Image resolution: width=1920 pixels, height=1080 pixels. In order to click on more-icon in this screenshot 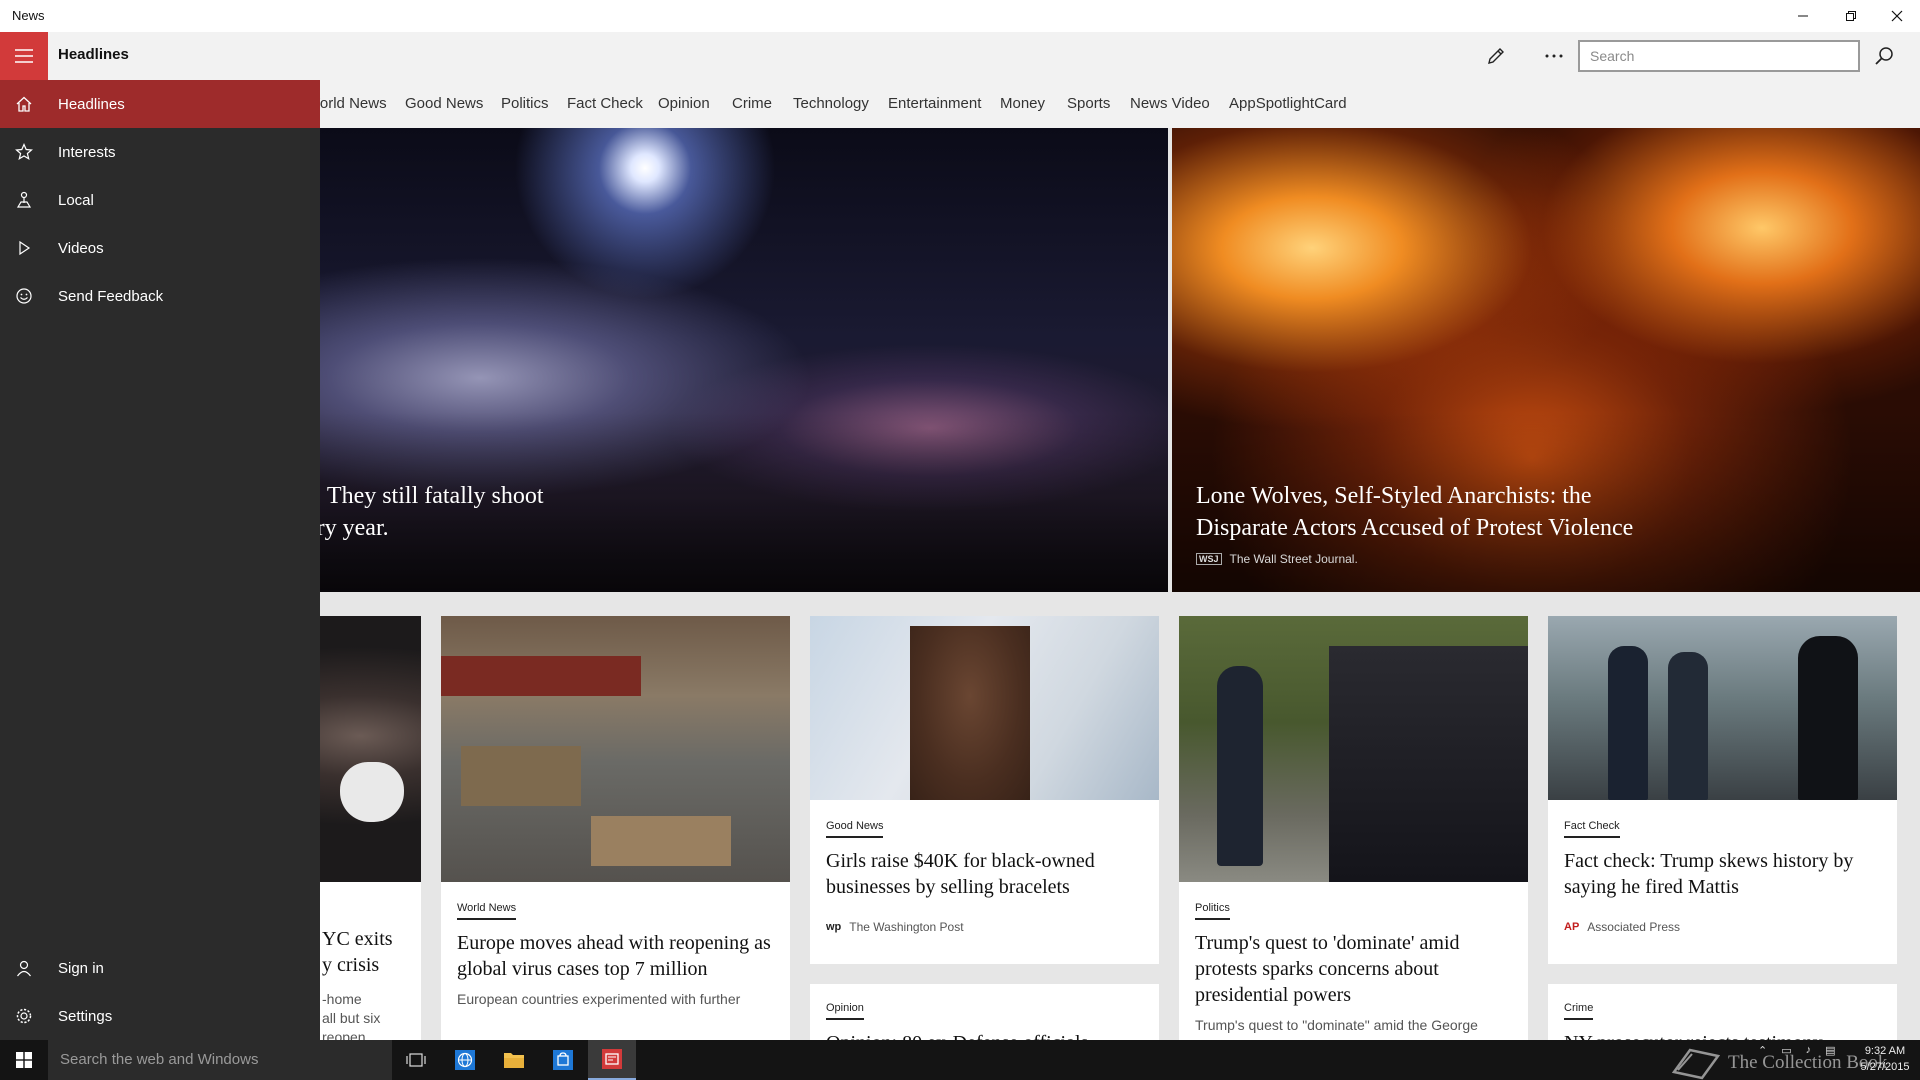, I will do `click(1554, 56)`.